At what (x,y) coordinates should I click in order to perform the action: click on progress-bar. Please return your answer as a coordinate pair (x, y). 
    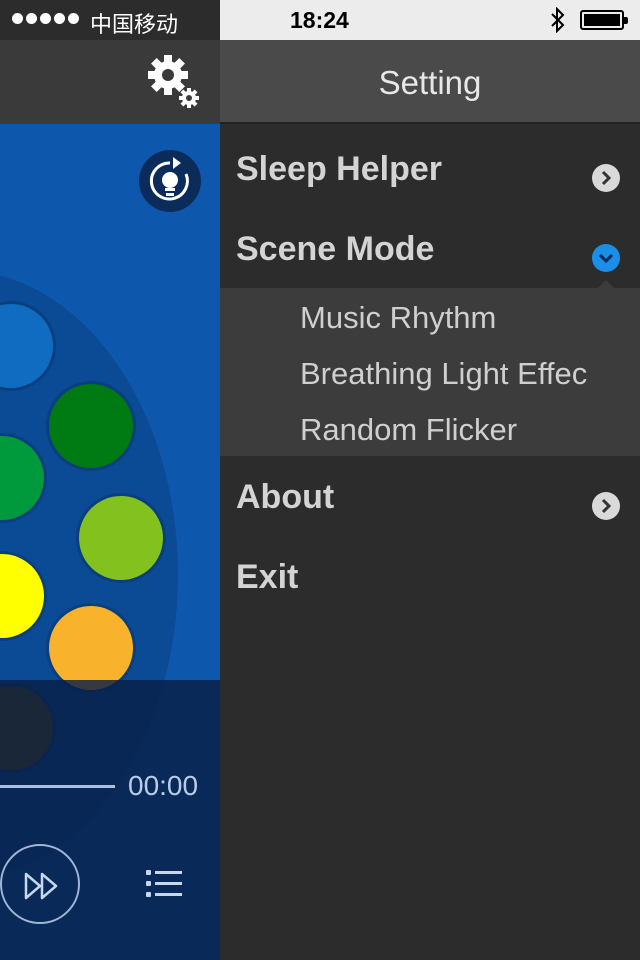
    Looking at the image, I should click on (57, 786).